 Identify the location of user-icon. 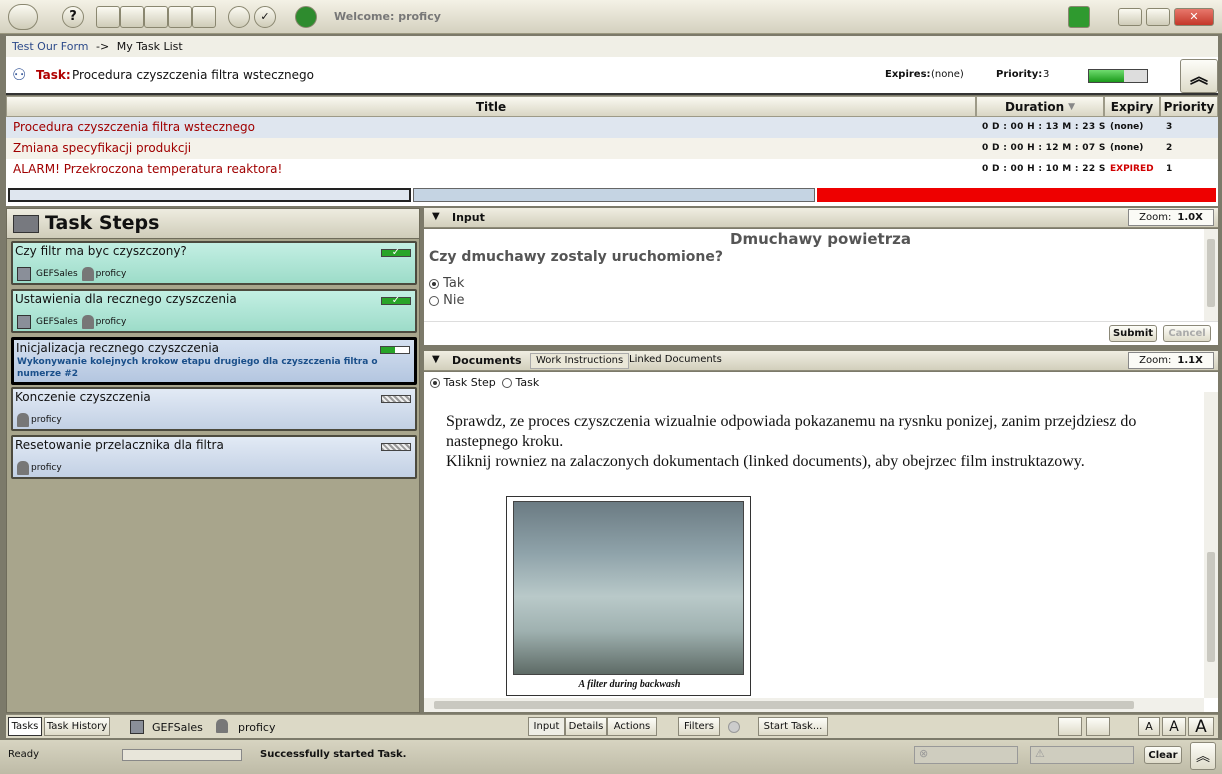
(87, 322).